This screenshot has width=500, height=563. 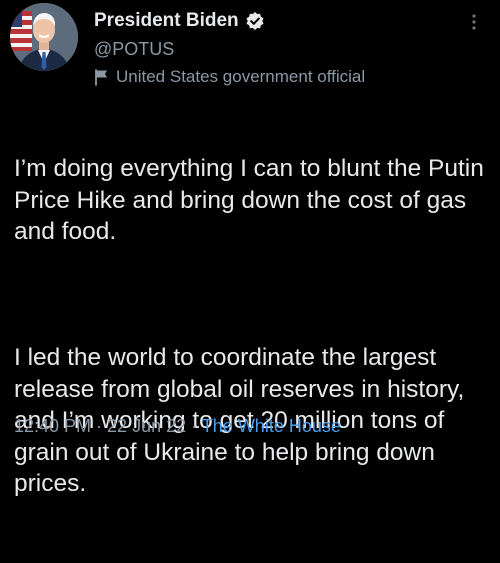 I want to click on avatar-portrait-icon, so click(x=44, y=37).